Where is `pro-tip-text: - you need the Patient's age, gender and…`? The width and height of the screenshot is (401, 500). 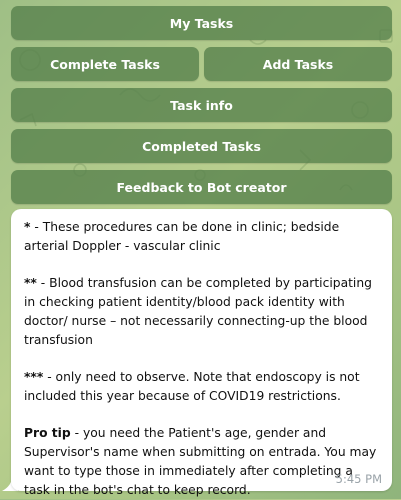
pro-tip-text: - you need the Patient's age, gender and… is located at coordinates (200, 461).